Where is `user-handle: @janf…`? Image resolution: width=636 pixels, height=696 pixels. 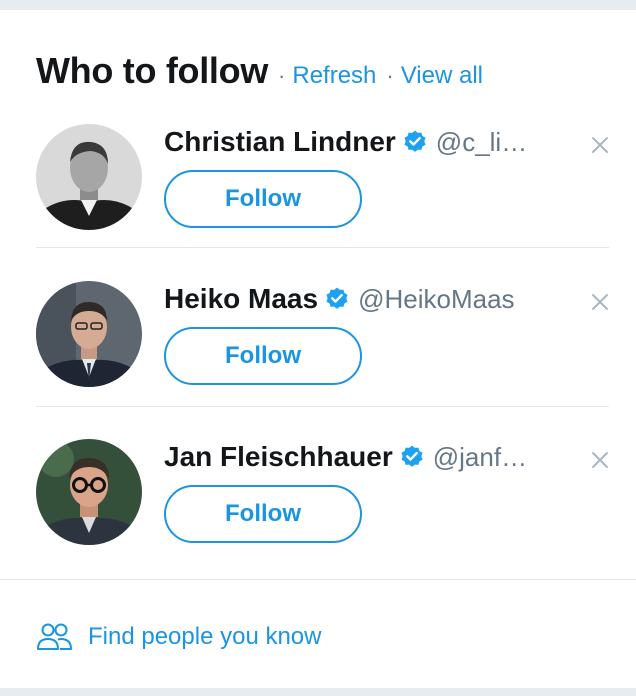 user-handle: @janf… is located at coordinates (480, 456).